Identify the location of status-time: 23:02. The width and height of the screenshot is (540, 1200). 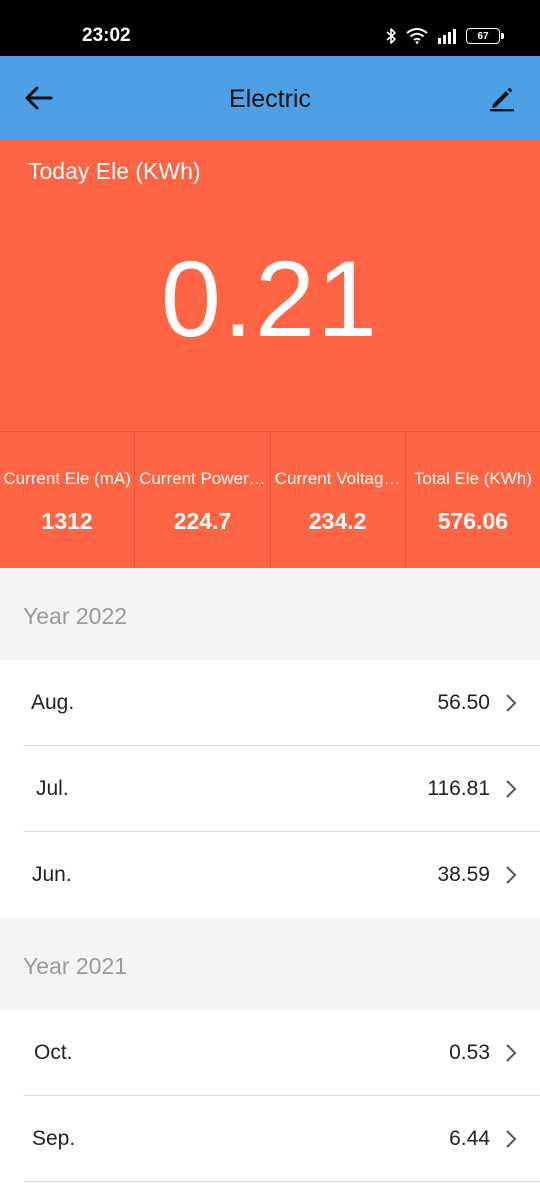
(106, 35).